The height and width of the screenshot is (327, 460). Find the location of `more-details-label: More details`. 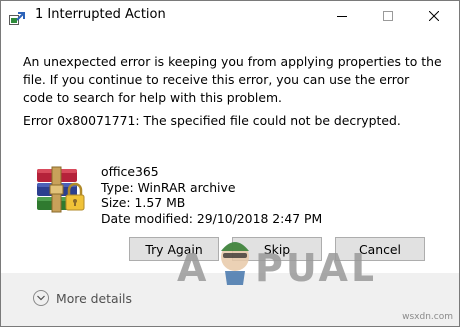

more-details-label: More details is located at coordinates (94, 298).